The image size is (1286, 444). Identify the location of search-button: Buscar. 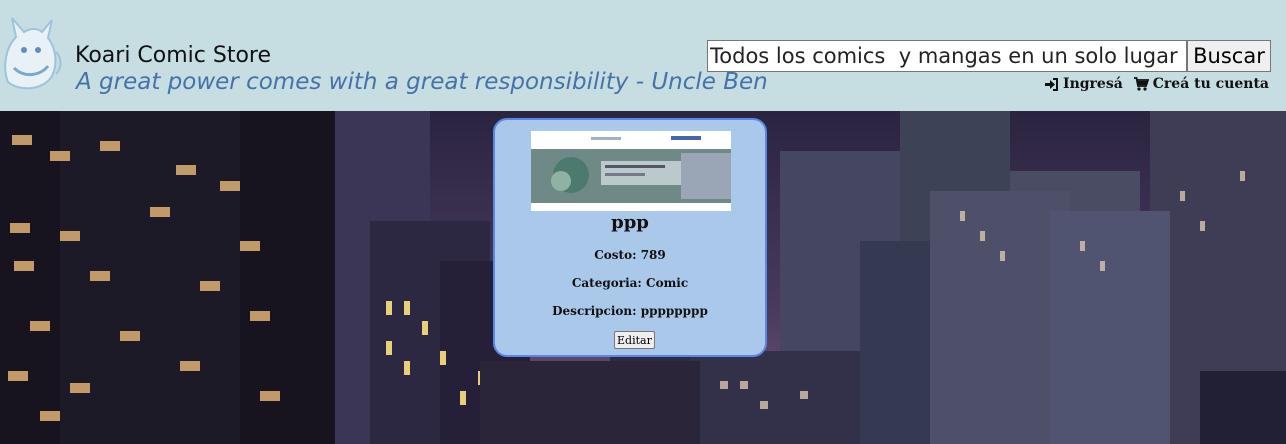
(1229, 56).